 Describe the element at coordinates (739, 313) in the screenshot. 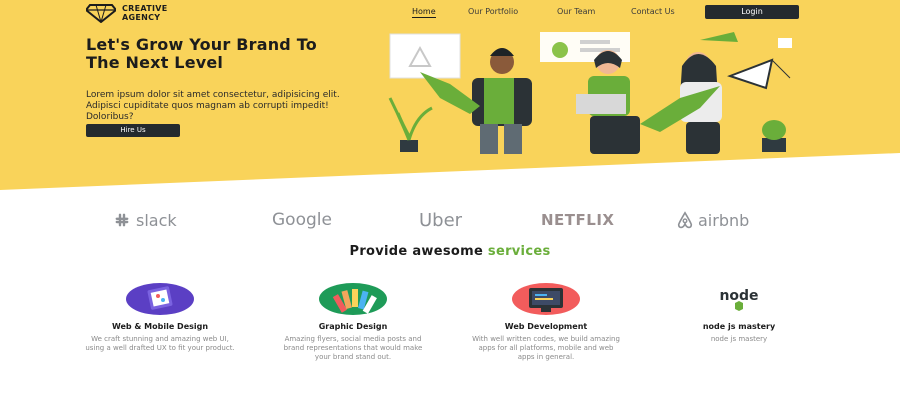

I see `service-card: node node js mastery node js mastery` at that location.